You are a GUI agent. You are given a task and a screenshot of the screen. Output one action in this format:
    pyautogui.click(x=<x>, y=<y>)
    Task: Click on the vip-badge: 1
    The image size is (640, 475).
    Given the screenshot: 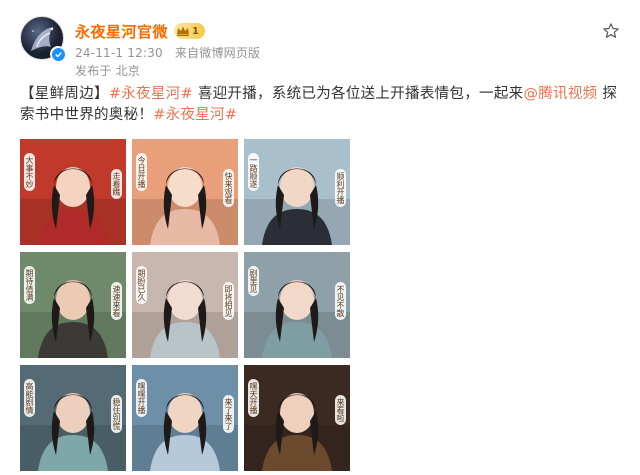 What is the action you would take?
    pyautogui.click(x=189, y=31)
    